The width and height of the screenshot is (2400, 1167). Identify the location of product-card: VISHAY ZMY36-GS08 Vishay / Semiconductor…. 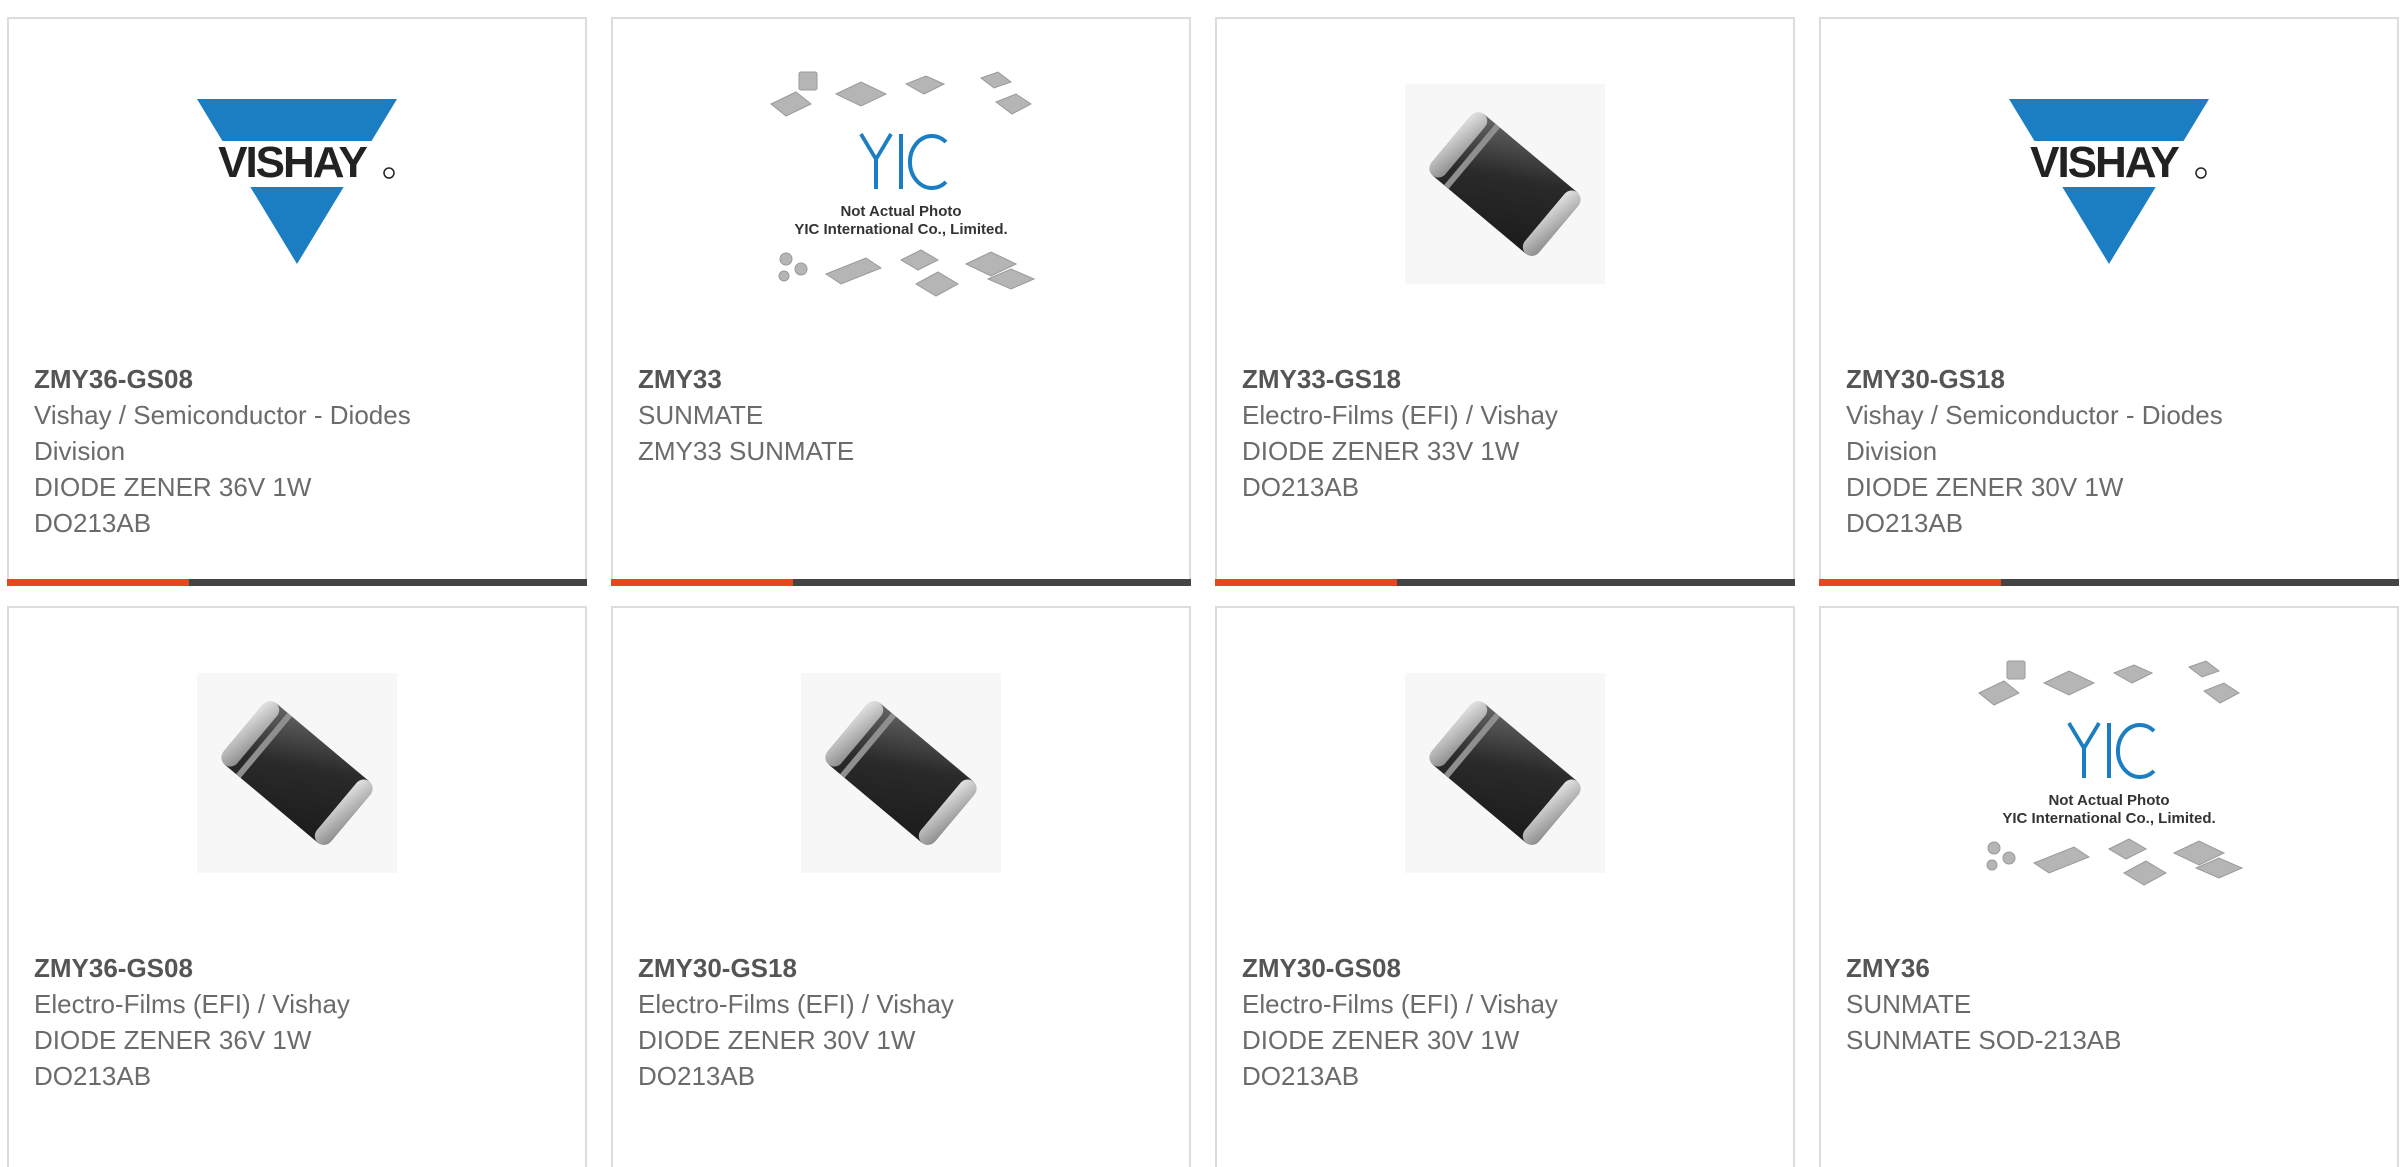
(297, 301).